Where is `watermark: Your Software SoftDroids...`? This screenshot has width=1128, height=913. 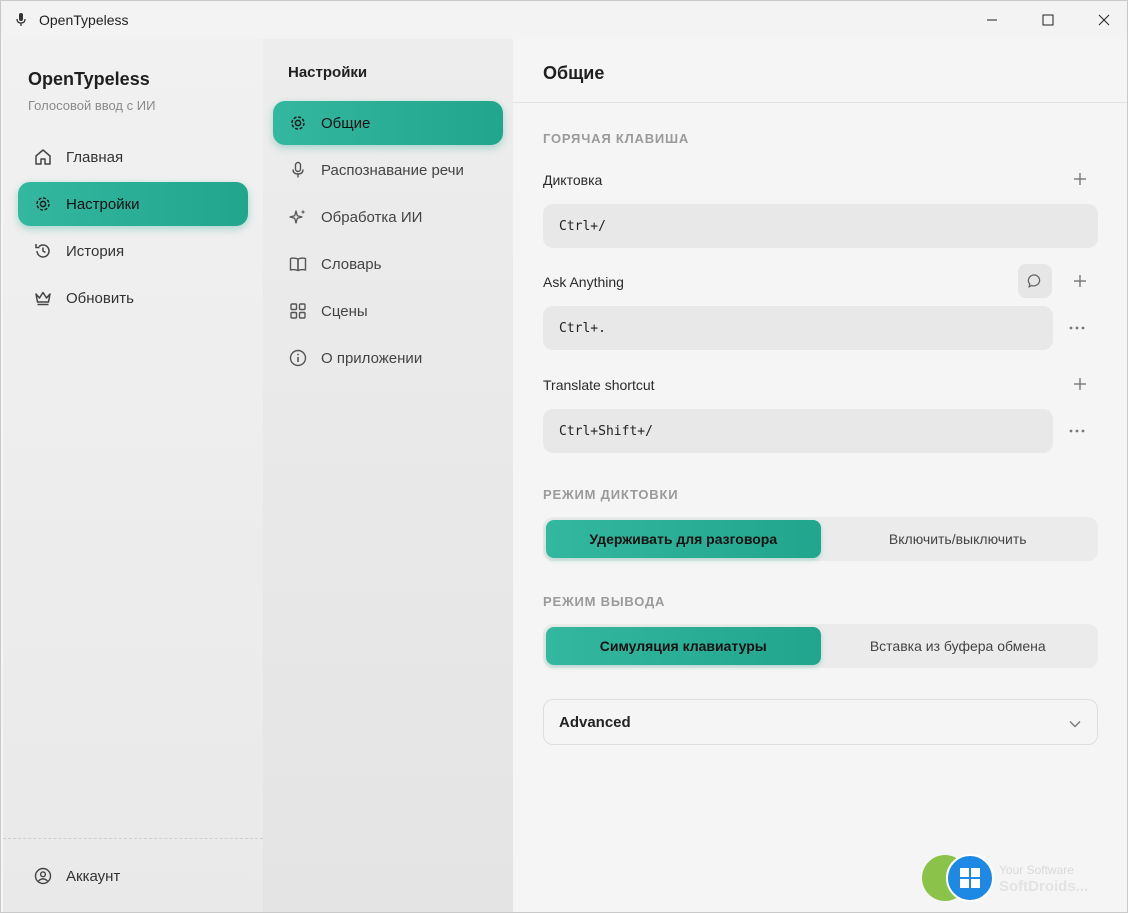 watermark: Your Software SoftDroids... is located at coordinates (1022, 880).